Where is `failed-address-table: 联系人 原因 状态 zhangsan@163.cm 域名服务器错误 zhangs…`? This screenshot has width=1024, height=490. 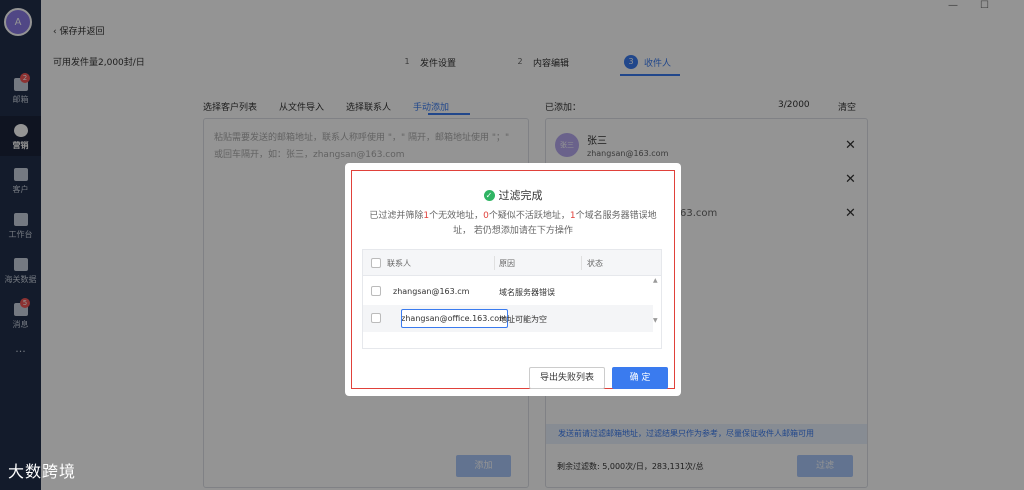 failed-address-table: 联系人 原因 状态 zhangsan@163.cm 域名服务器错误 zhangs… is located at coordinates (512, 299).